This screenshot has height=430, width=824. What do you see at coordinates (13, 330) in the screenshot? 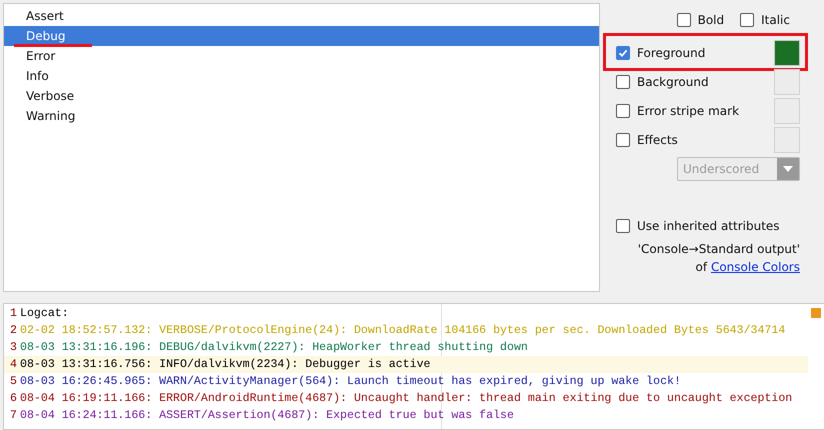
I see `line-number: 2` at bounding box center [13, 330].